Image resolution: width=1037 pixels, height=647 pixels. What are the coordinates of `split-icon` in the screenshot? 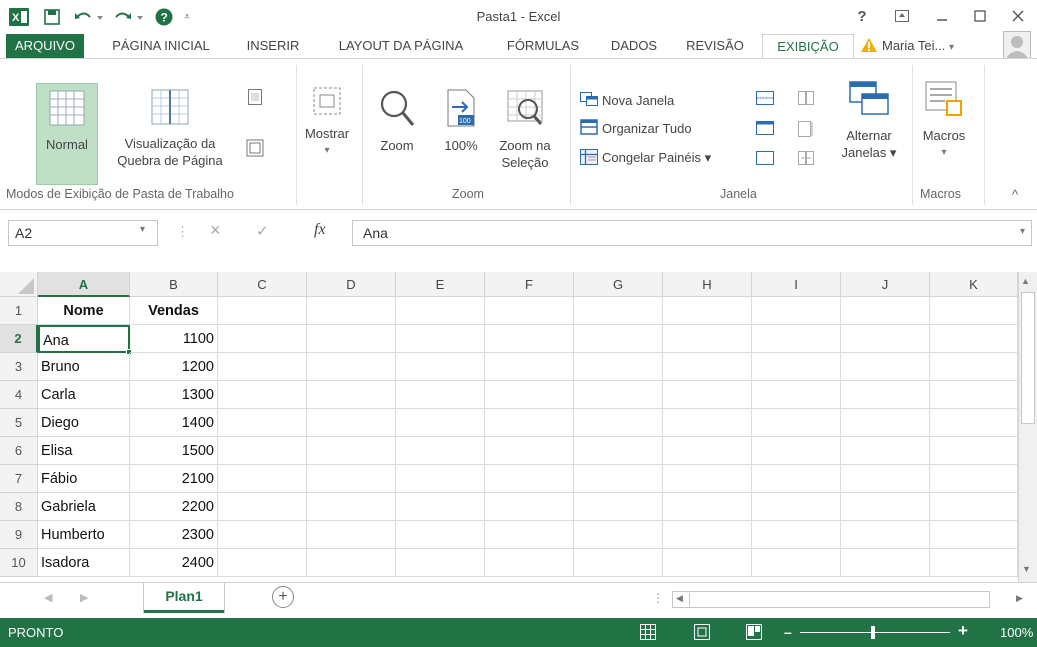 It's located at (765, 99).